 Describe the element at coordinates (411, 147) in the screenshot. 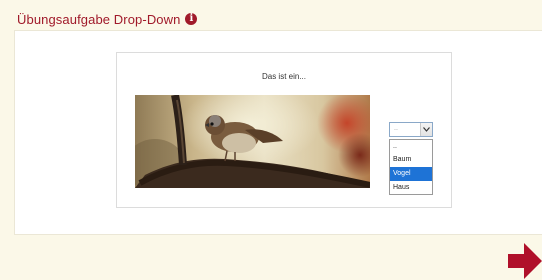

I see `dropdown-option: ..` at that location.